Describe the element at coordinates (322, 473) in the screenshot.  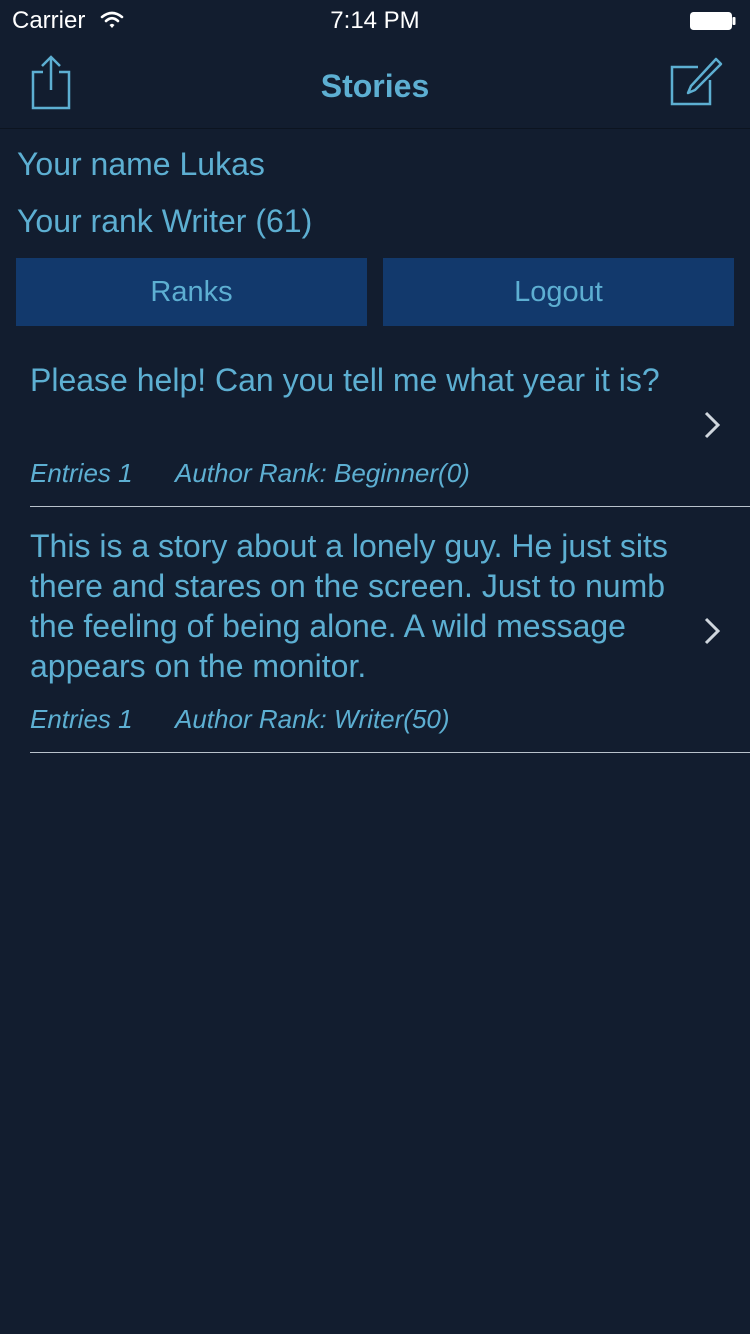
I see `story-author-rank: Author Rank: Beginner(0)` at that location.